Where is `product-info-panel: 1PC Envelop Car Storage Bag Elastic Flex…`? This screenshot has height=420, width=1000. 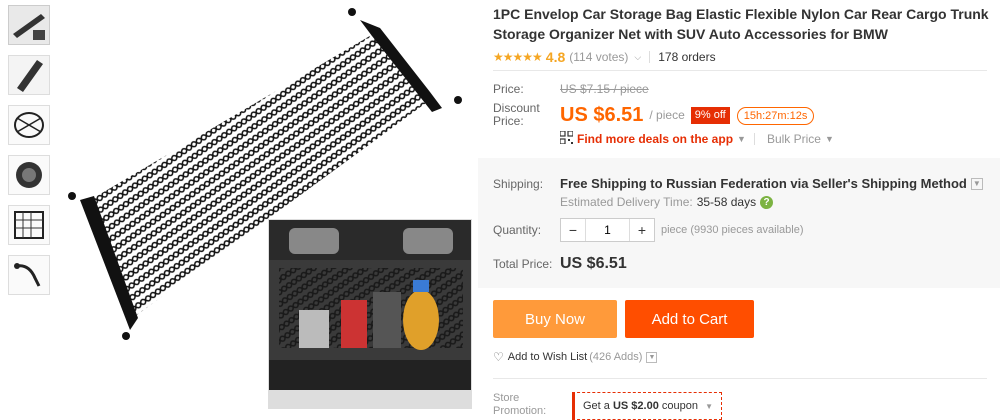 product-info-panel: 1PC Envelop Car Storage Bag Elastic Flex… is located at coordinates (746, 33).